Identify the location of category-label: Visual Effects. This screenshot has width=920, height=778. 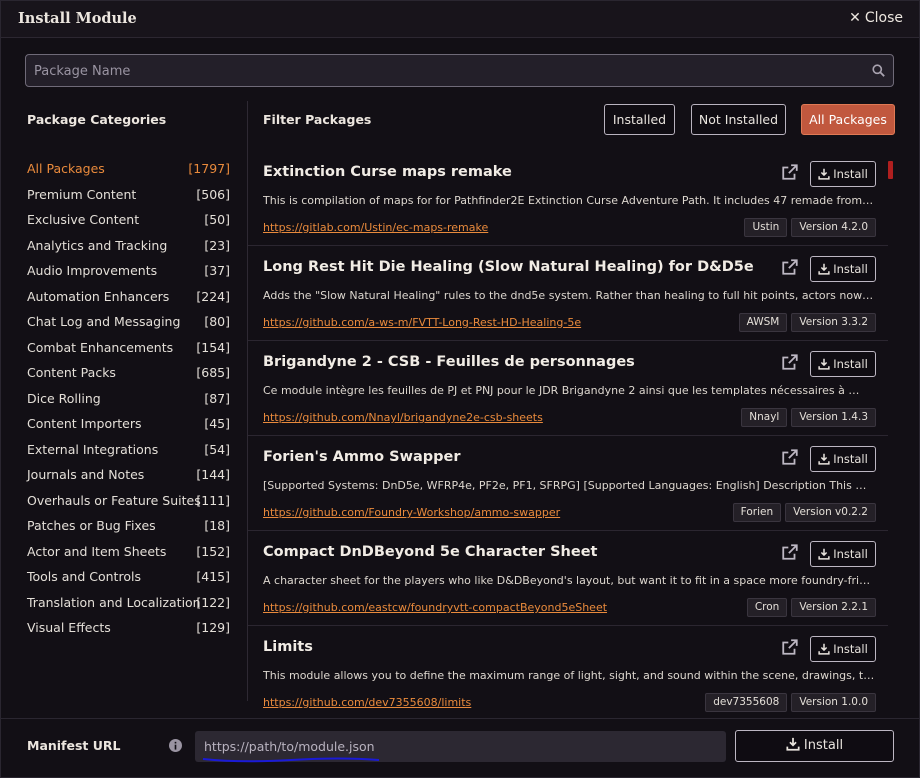
(69, 627).